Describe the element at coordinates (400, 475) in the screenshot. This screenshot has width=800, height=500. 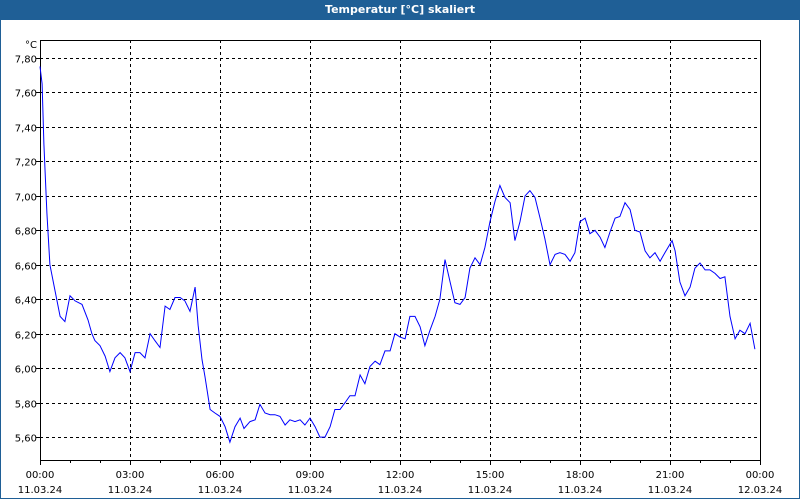
I see `x-tick-time: 12:00` at that location.